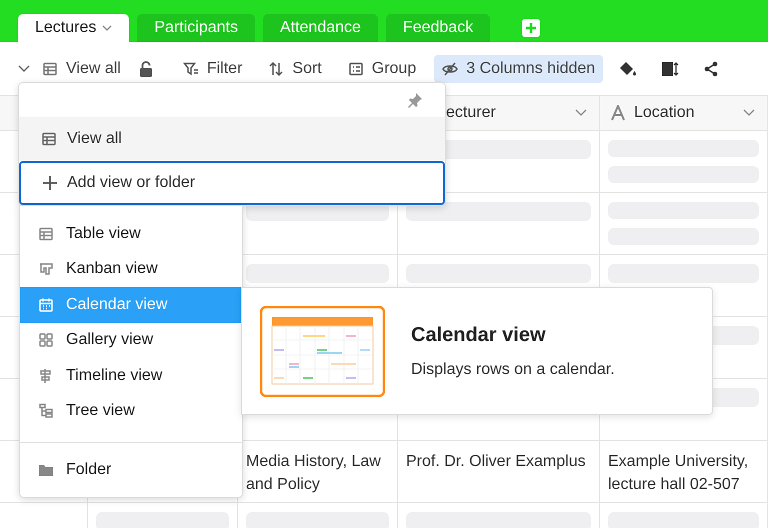  Describe the element at coordinates (679, 473) in the screenshot. I see `table-cell-text: Example University, lecture hall 02-507` at that location.